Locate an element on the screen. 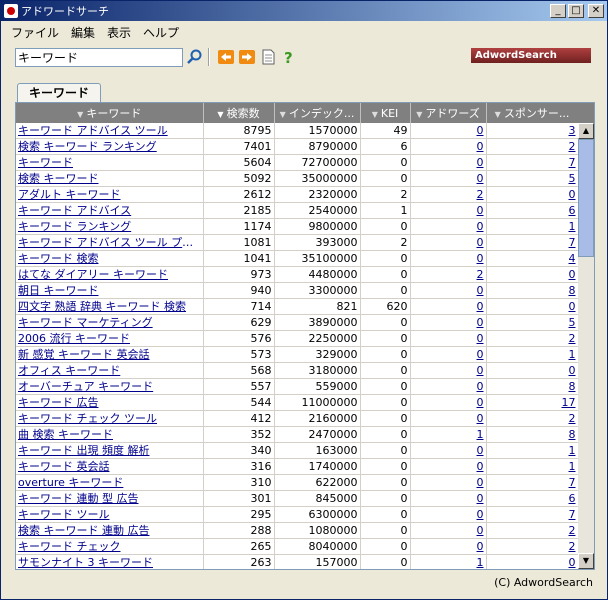 This screenshot has width=608, height=600. keyword-cell: キーワード ツール is located at coordinates (110, 514).